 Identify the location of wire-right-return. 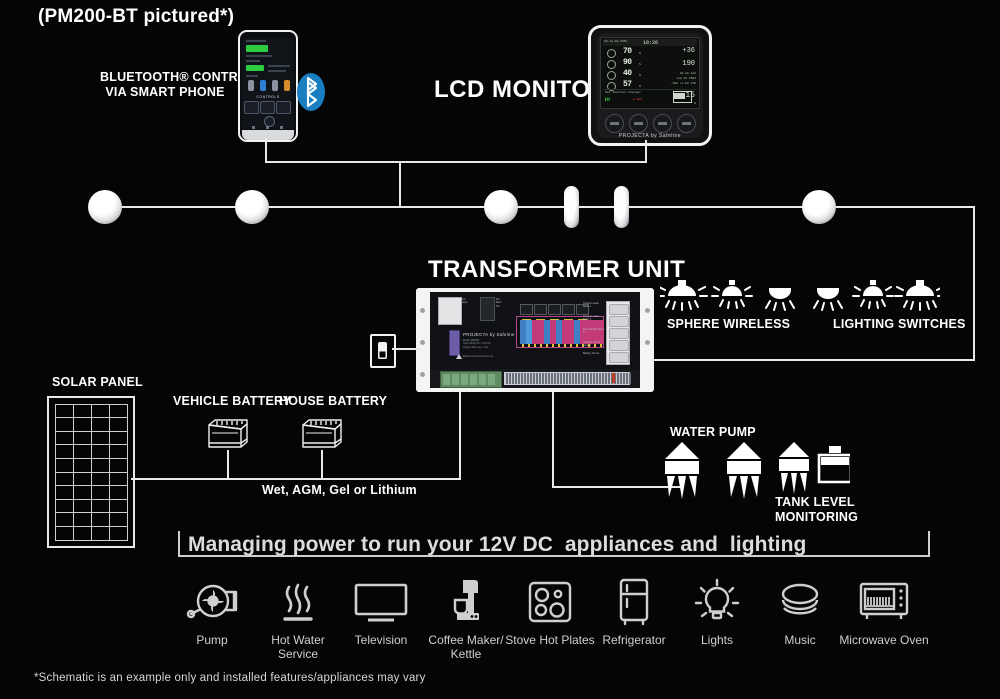
(812, 360).